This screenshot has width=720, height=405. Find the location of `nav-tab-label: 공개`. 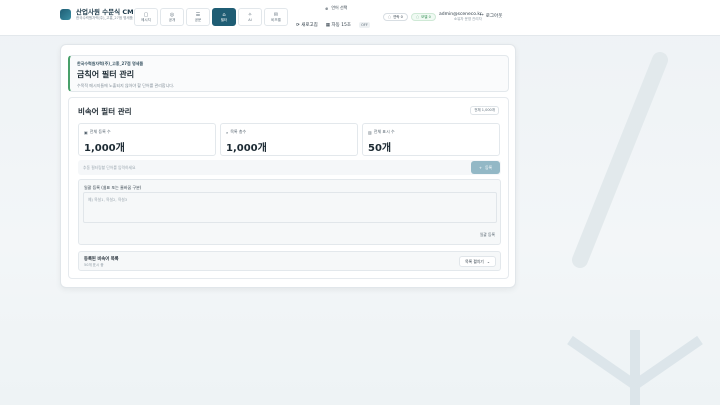

nav-tab-label: 공개 is located at coordinates (172, 19).